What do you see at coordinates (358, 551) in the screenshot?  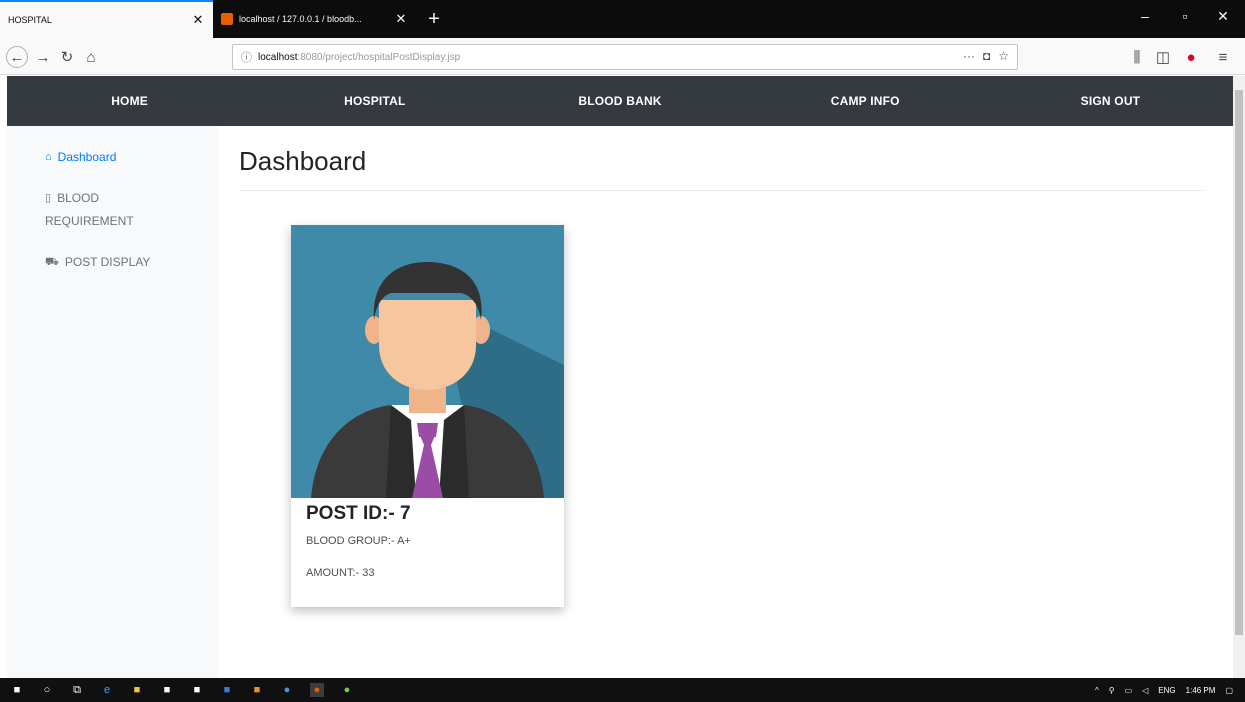 I see `card-body: POST ID:- 7 BLOOD GROUP:- A+ AMOUNT:- 33` at bounding box center [358, 551].